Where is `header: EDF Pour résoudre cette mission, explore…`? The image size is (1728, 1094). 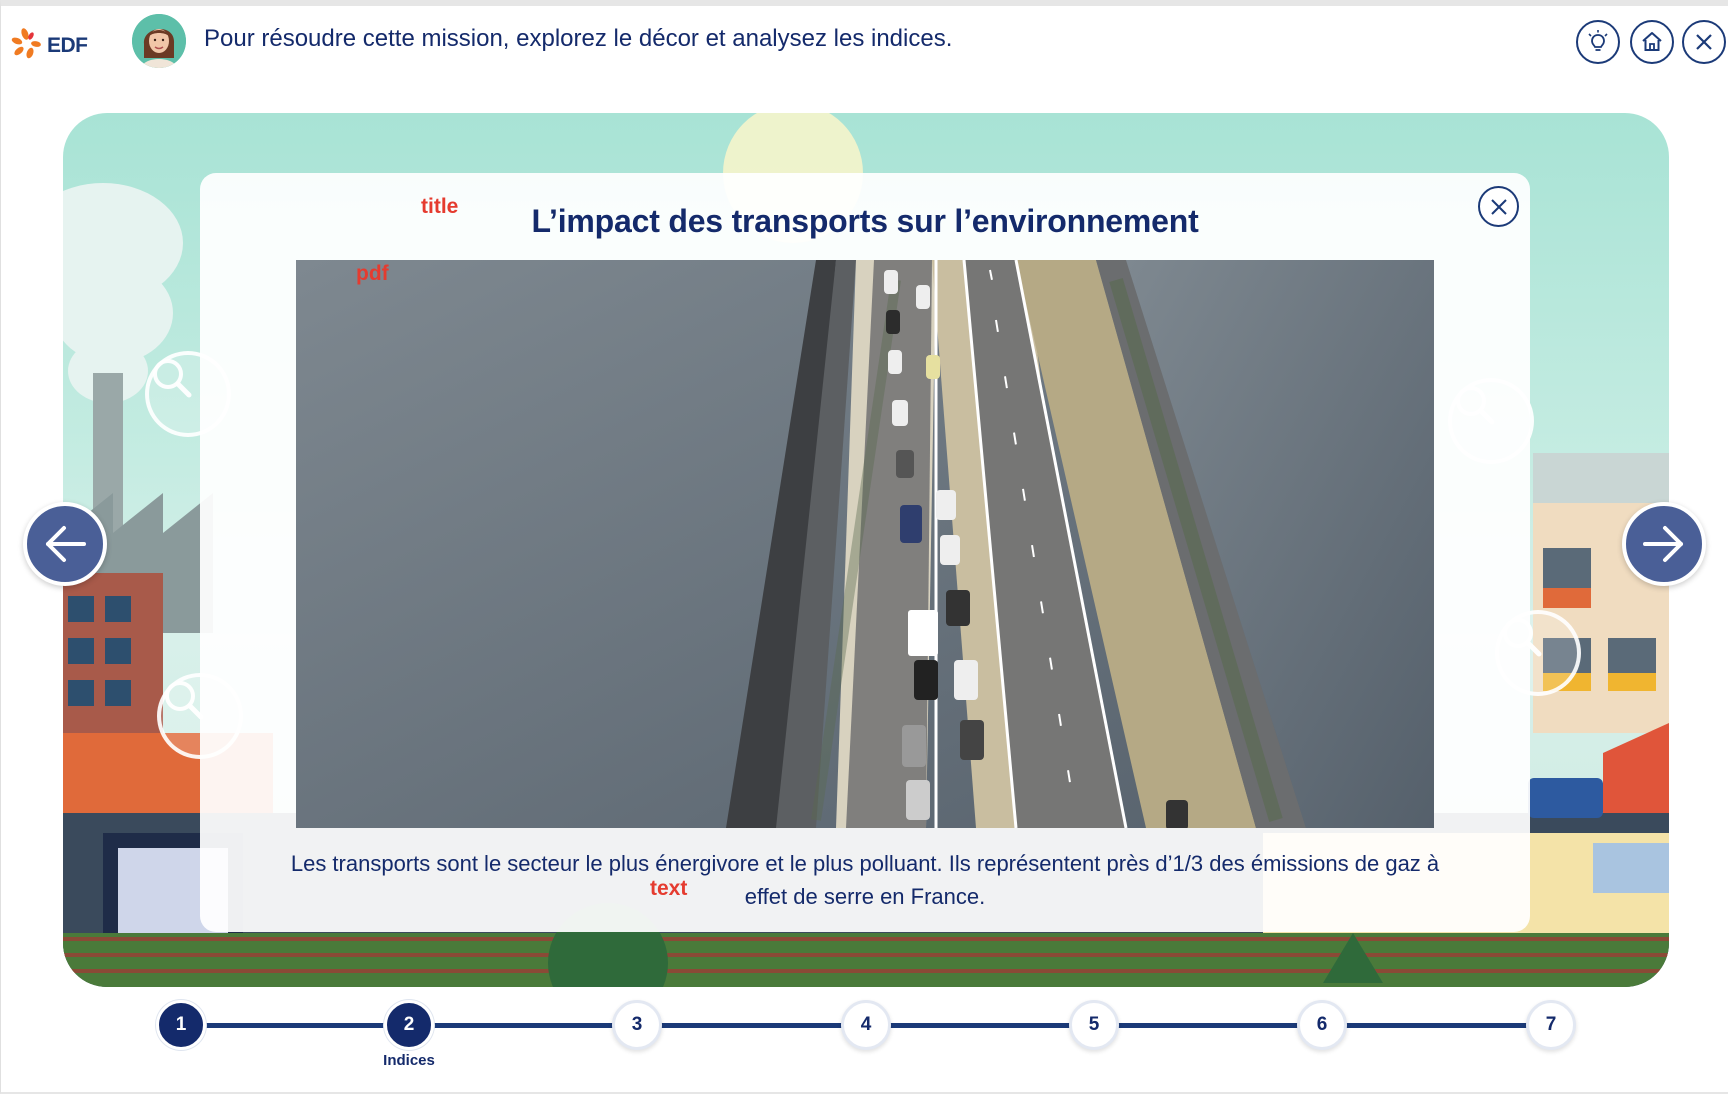 header: EDF Pour résoudre cette mission, explore… is located at coordinates (864, 42).